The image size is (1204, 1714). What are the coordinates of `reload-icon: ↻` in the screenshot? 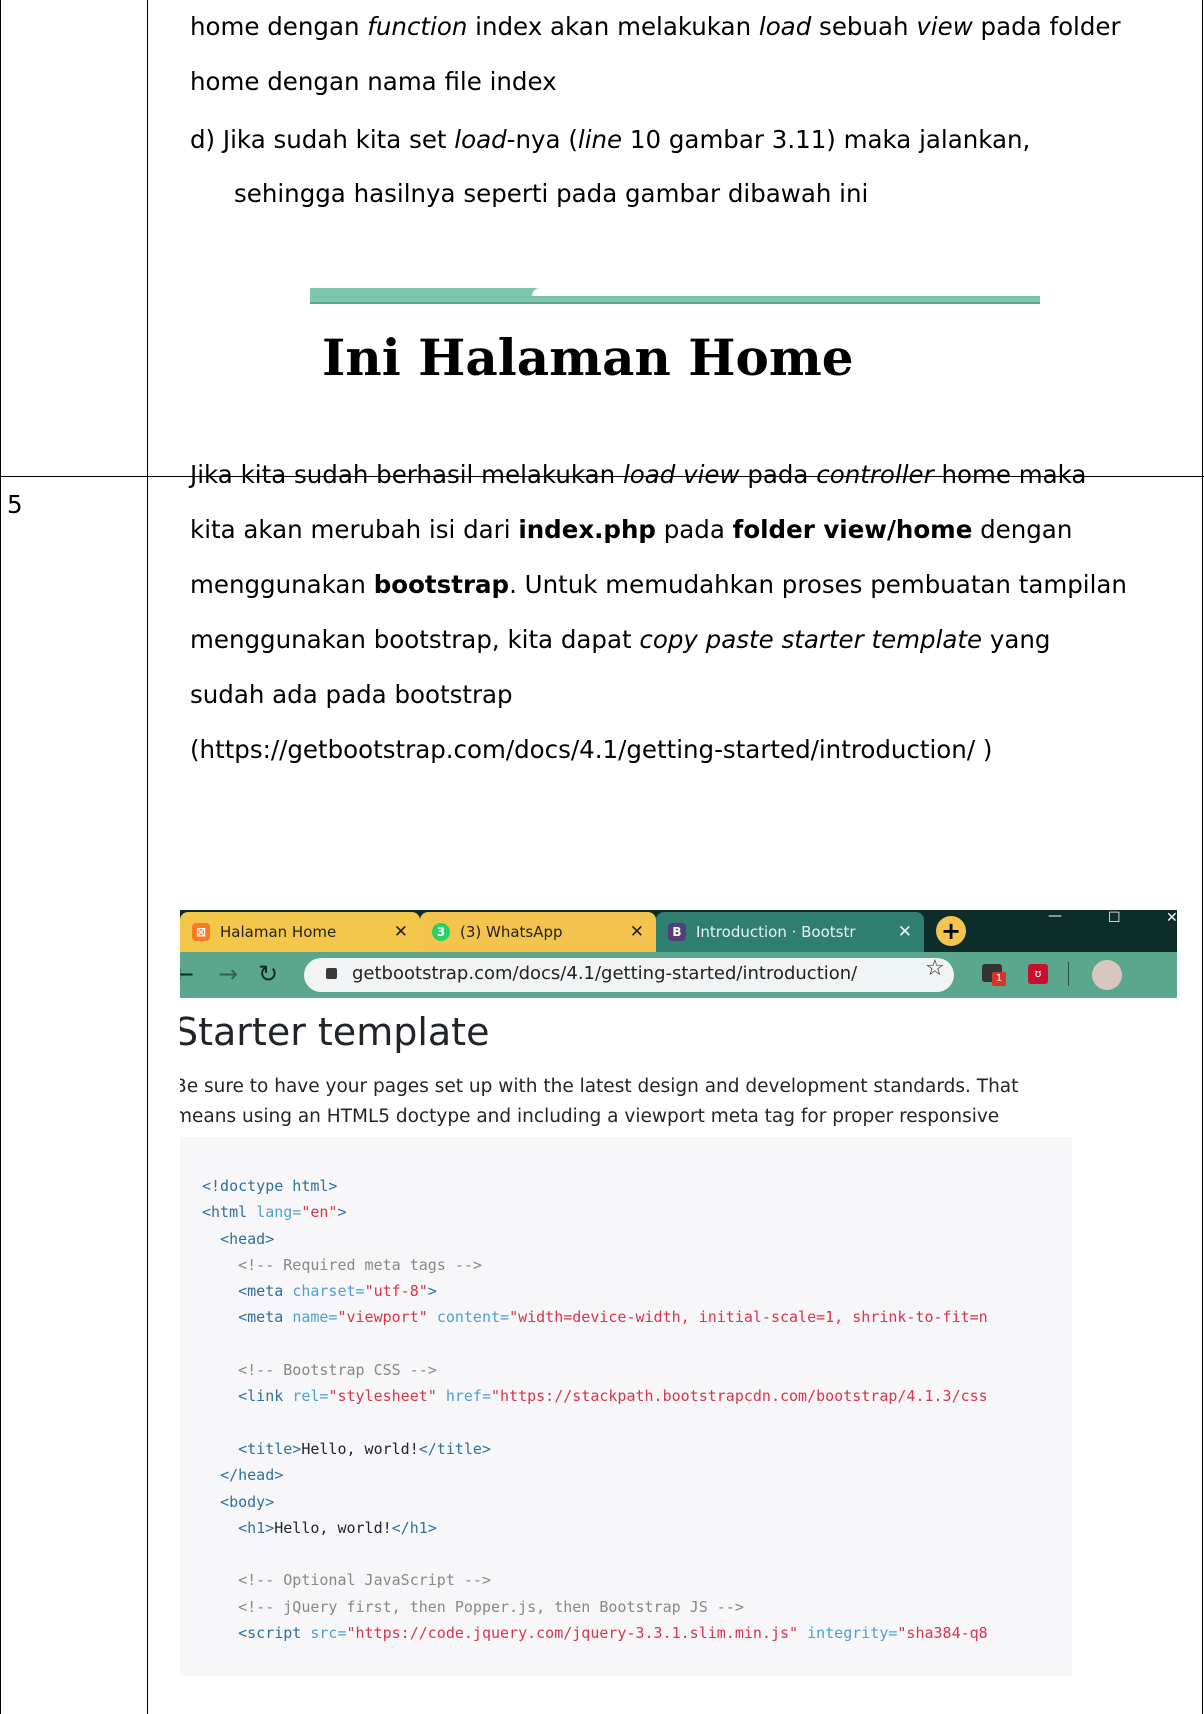 It's located at (268, 974).